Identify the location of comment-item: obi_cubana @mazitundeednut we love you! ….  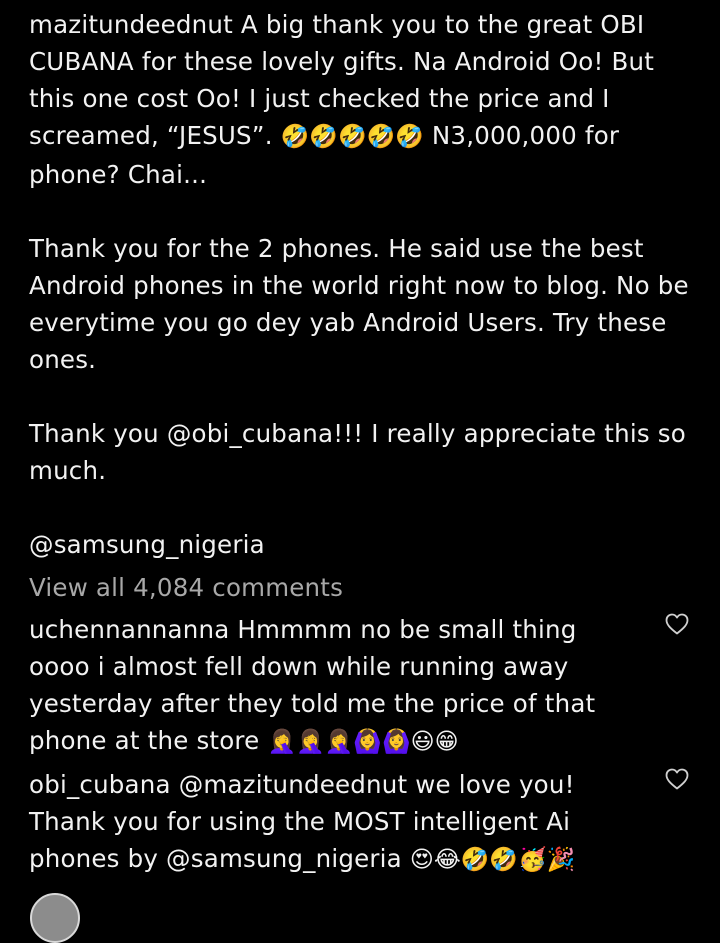
(329, 822).